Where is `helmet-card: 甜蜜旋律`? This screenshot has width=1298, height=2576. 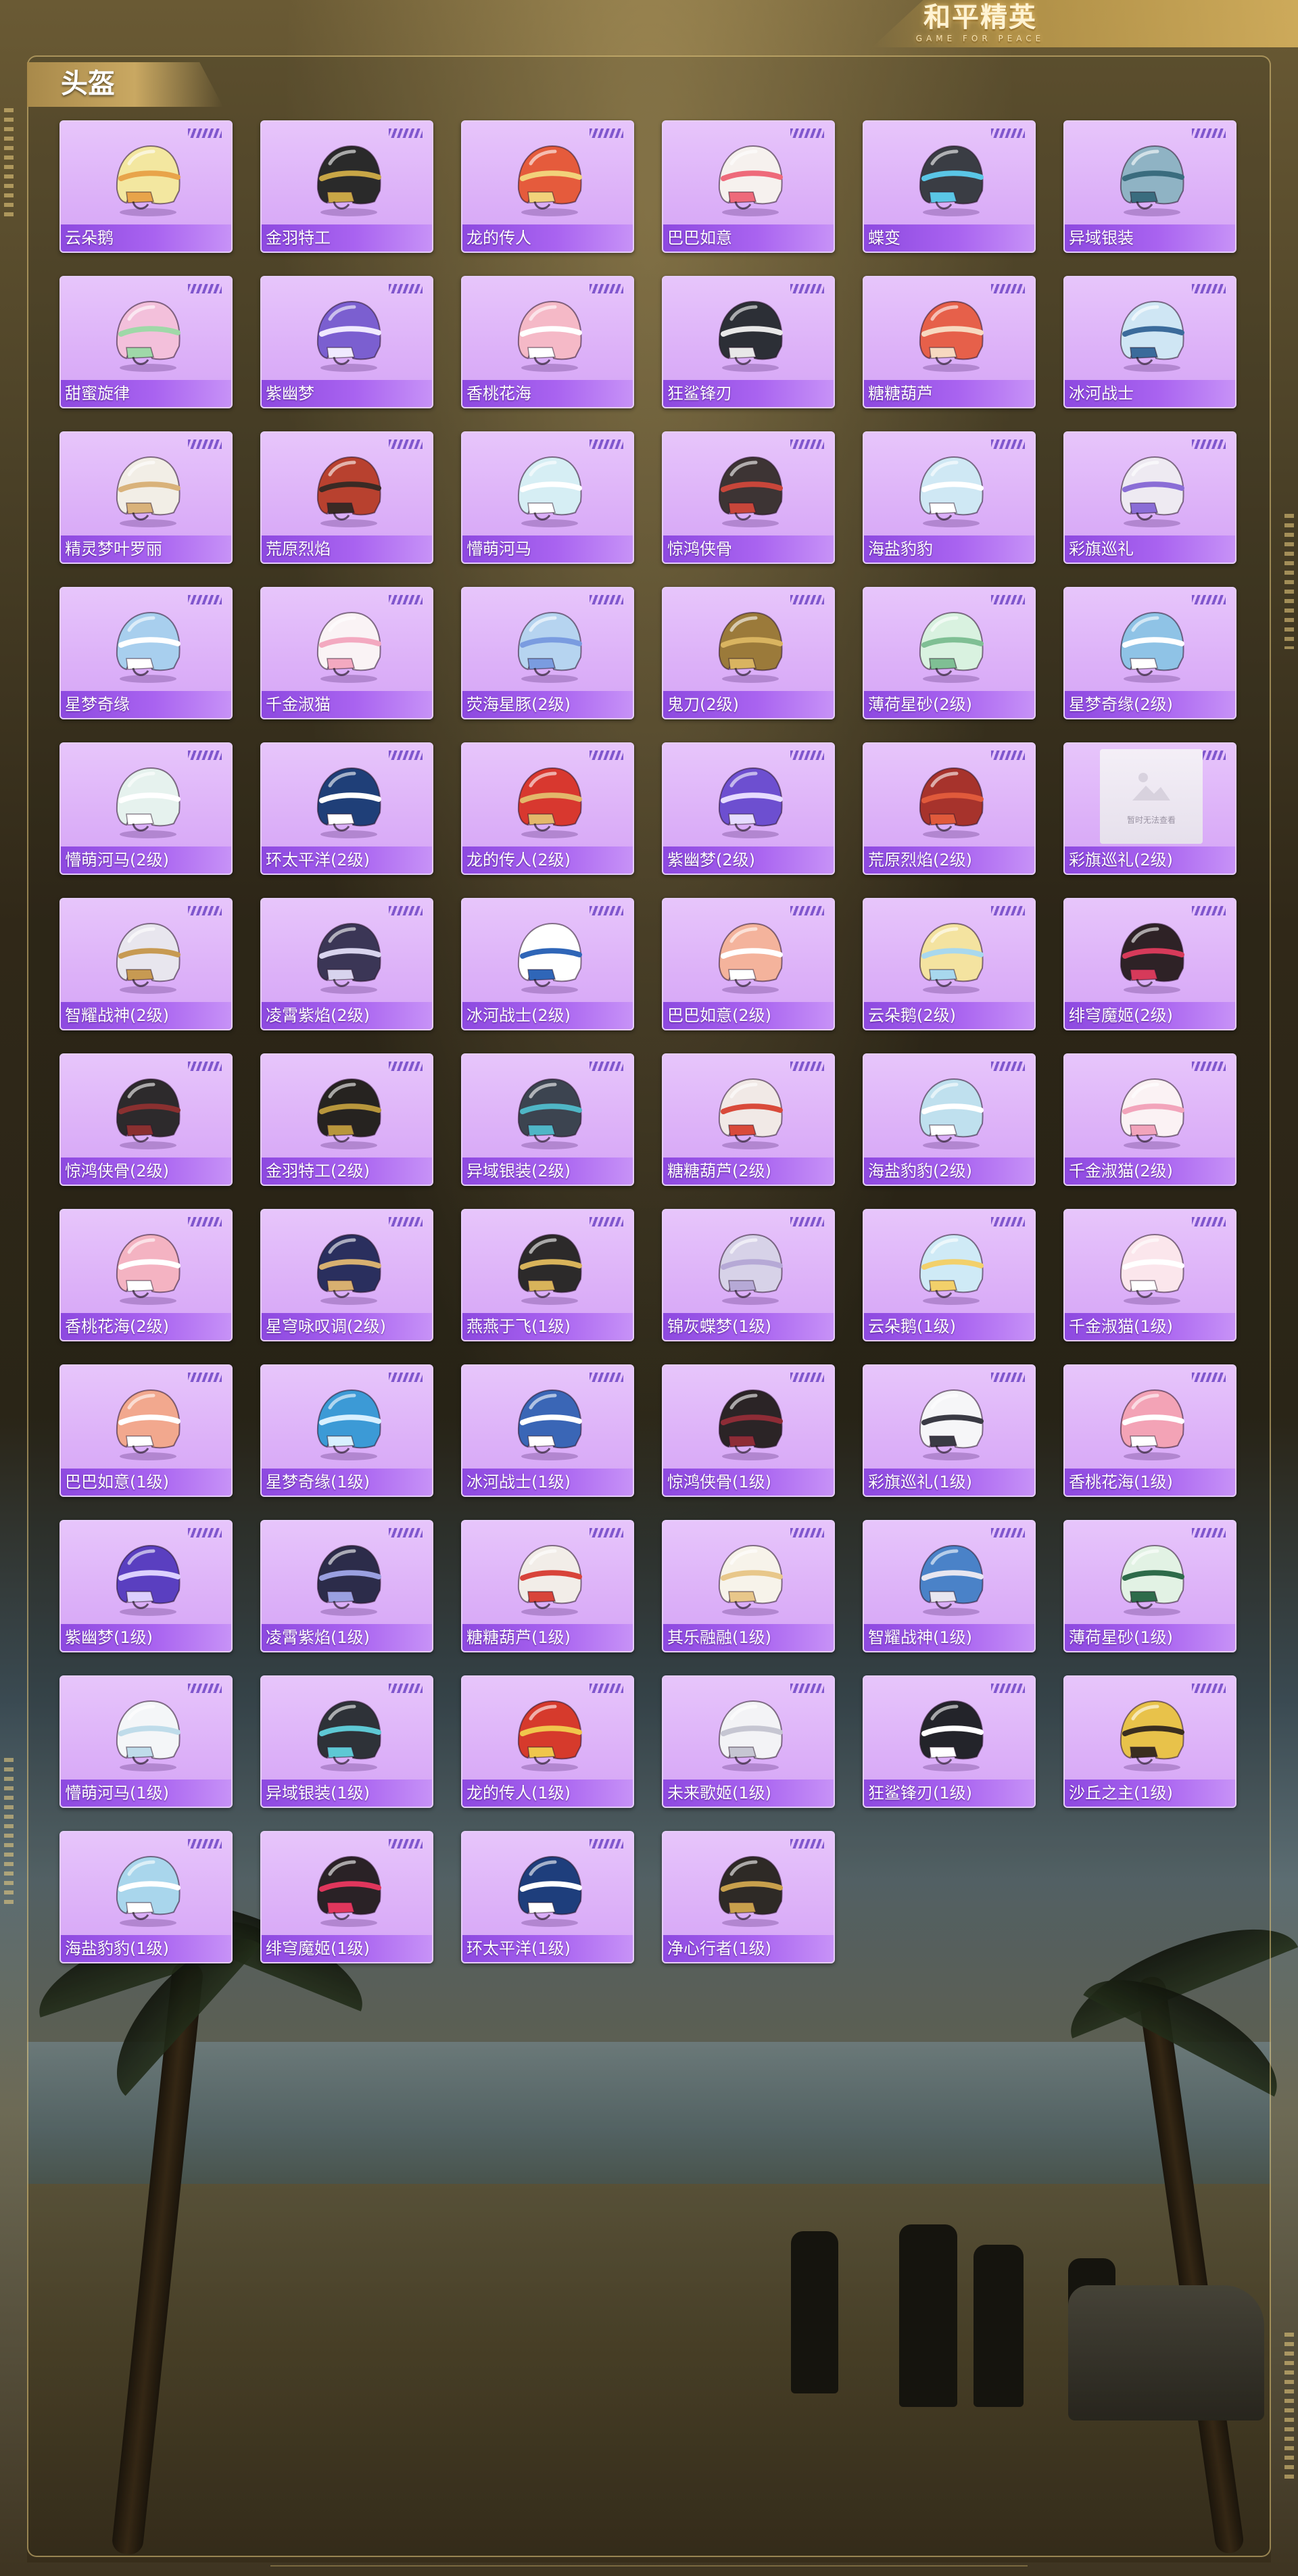 helmet-card: 甜蜜旋律 is located at coordinates (146, 342).